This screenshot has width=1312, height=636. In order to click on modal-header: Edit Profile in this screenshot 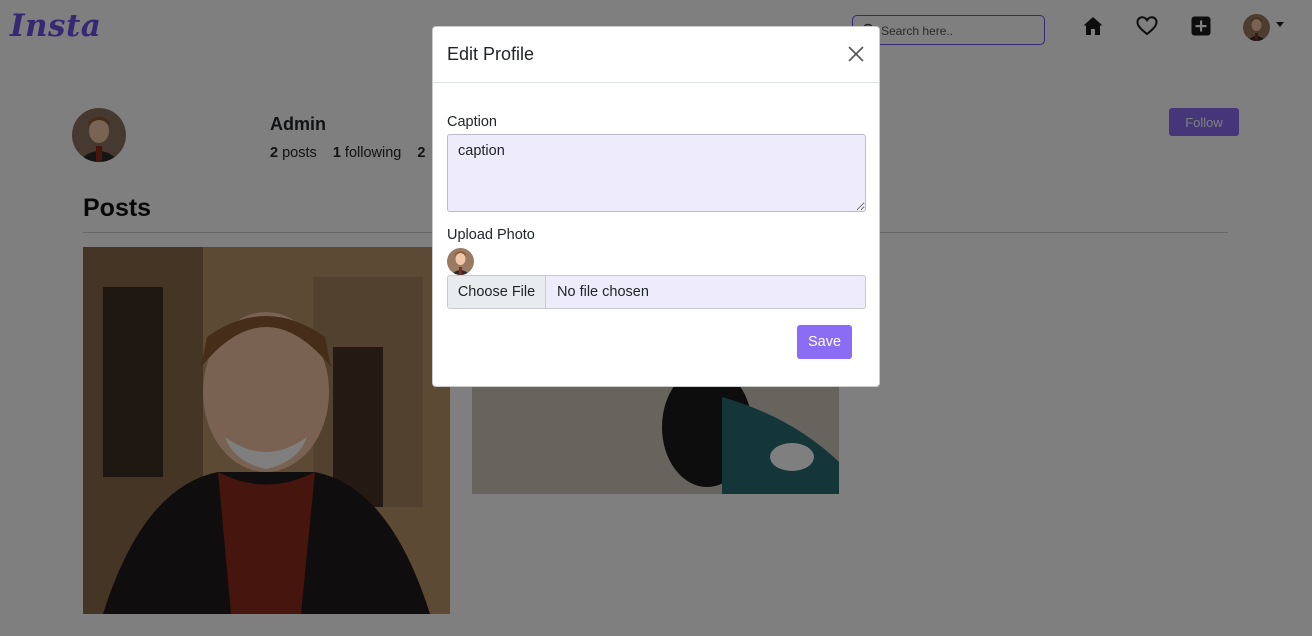, I will do `click(656, 55)`.